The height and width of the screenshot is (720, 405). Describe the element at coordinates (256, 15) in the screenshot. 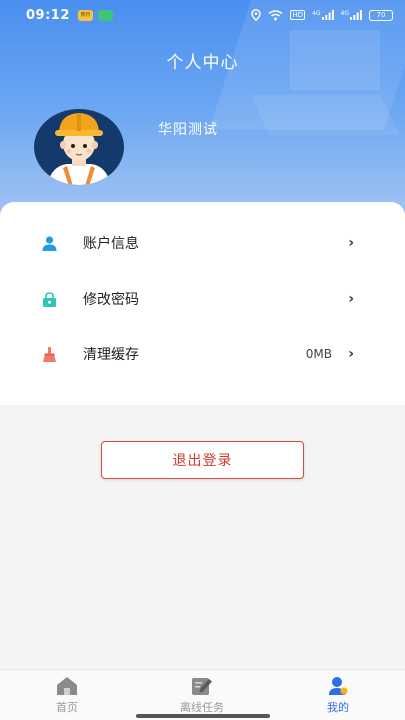

I see `location-icon` at that location.